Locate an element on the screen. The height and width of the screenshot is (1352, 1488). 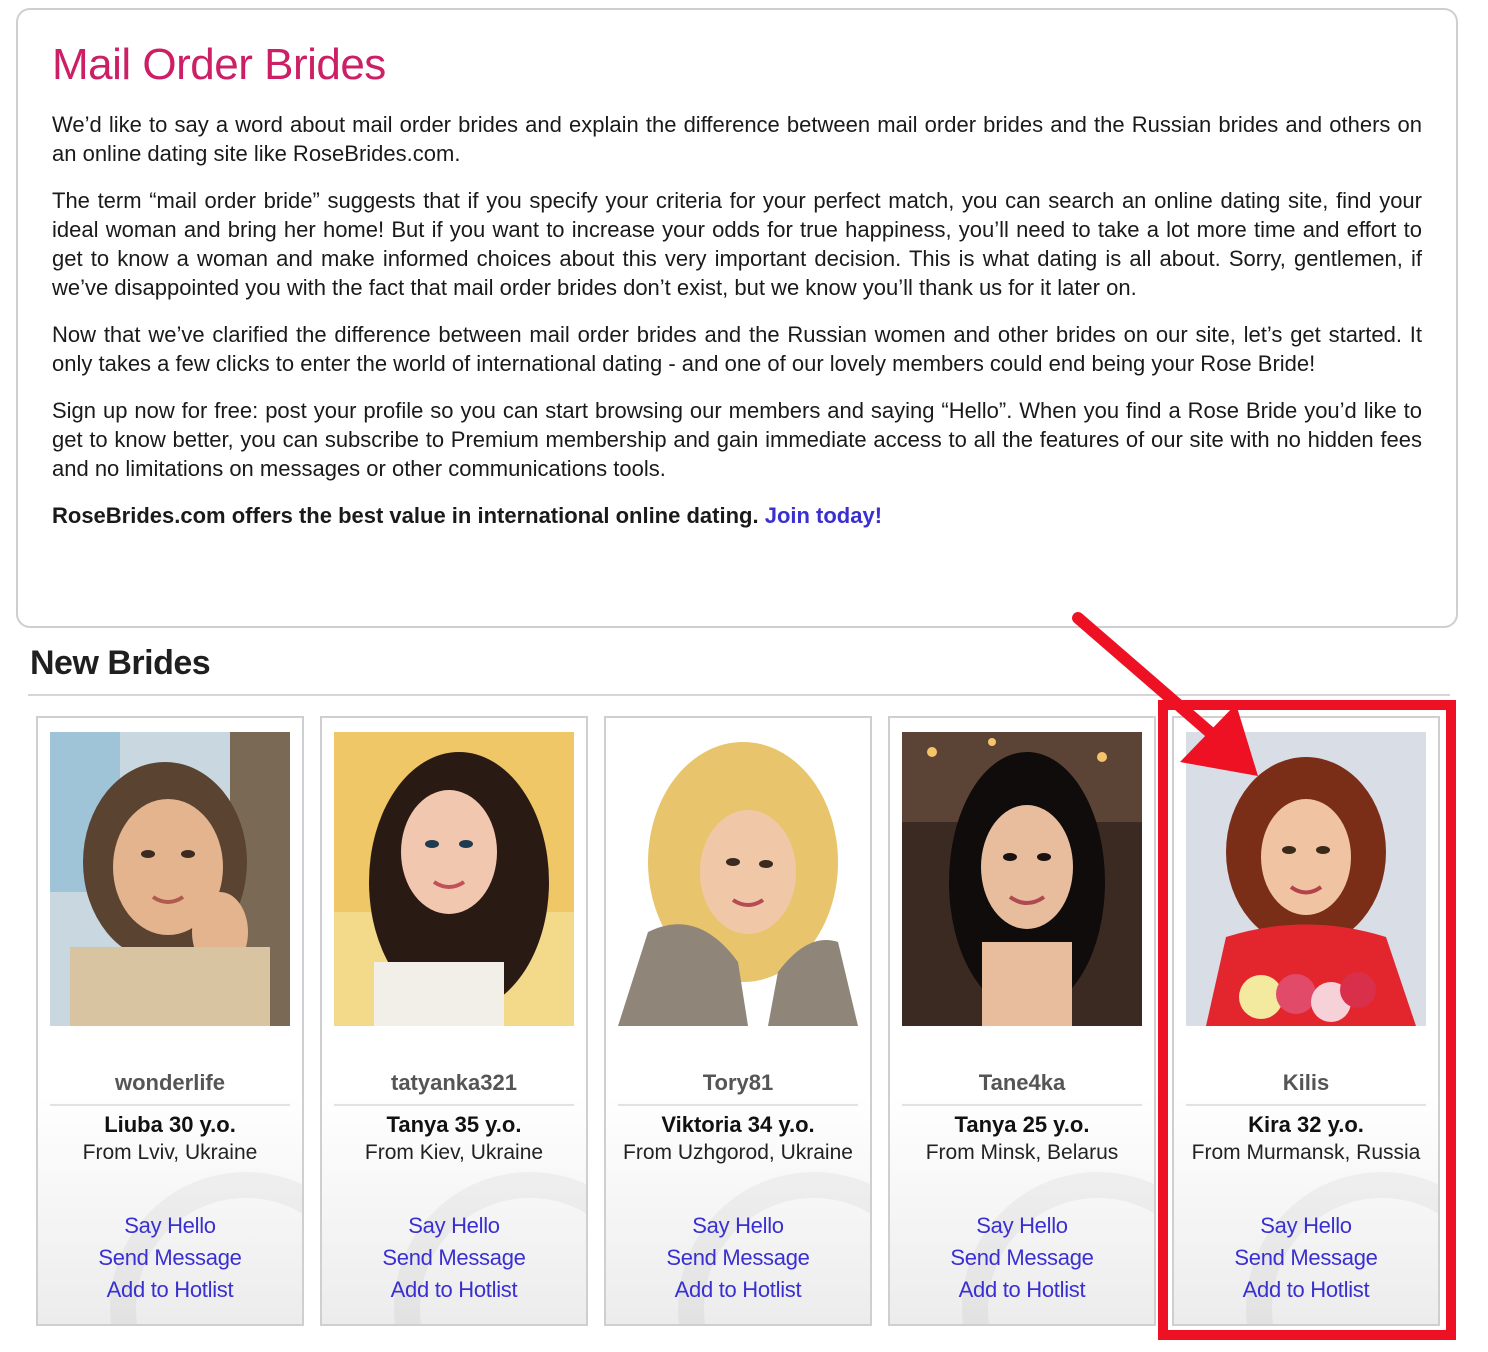
bride-location: From Minsk, Belarus is located at coordinates (1022, 1152).